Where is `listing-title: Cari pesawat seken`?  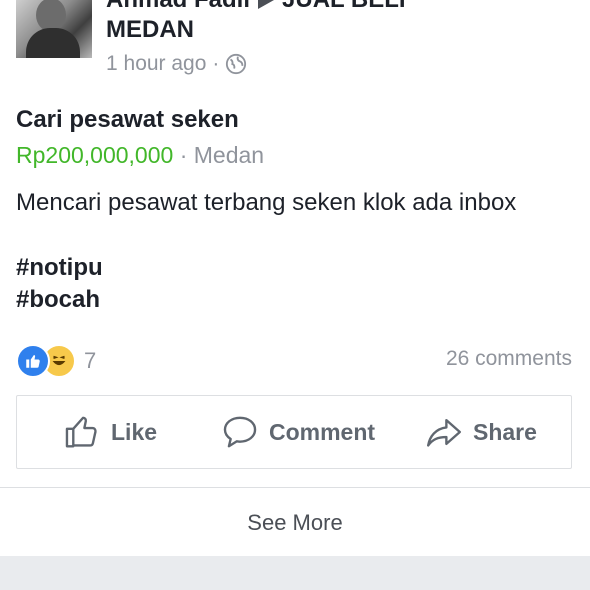 listing-title: Cari pesawat seken is located at coordinates (127, 119).